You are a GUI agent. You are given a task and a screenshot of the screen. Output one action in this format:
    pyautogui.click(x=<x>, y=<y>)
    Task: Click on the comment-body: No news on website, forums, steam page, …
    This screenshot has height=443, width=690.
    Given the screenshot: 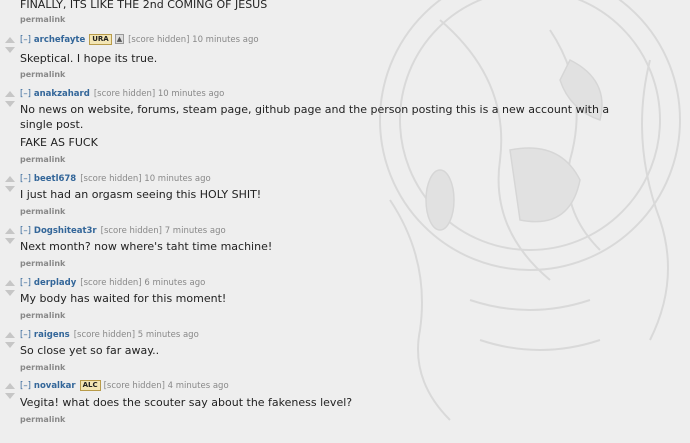 What is the action you would take?
    pyautogui.click(x=315, y=117)
    